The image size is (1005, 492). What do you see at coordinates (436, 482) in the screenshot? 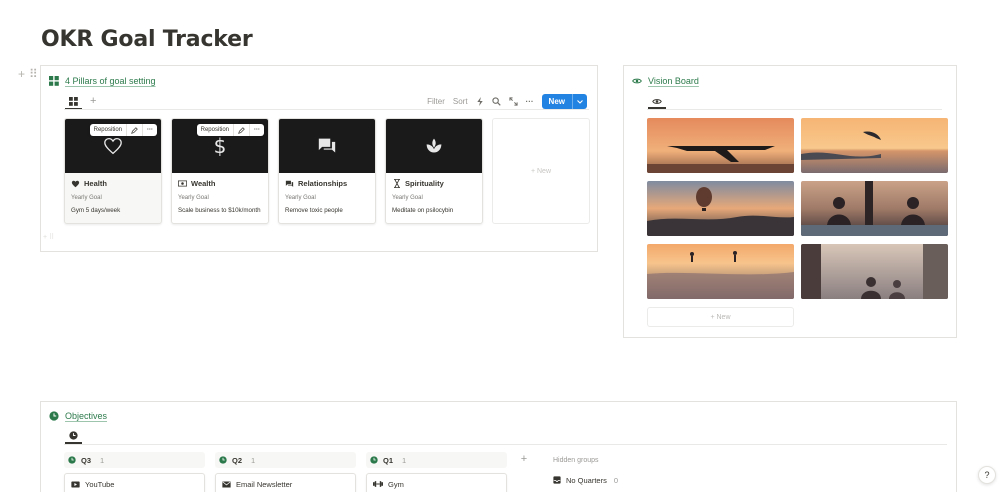
I see `board-card: Gym` at bounding box center [436, 482].